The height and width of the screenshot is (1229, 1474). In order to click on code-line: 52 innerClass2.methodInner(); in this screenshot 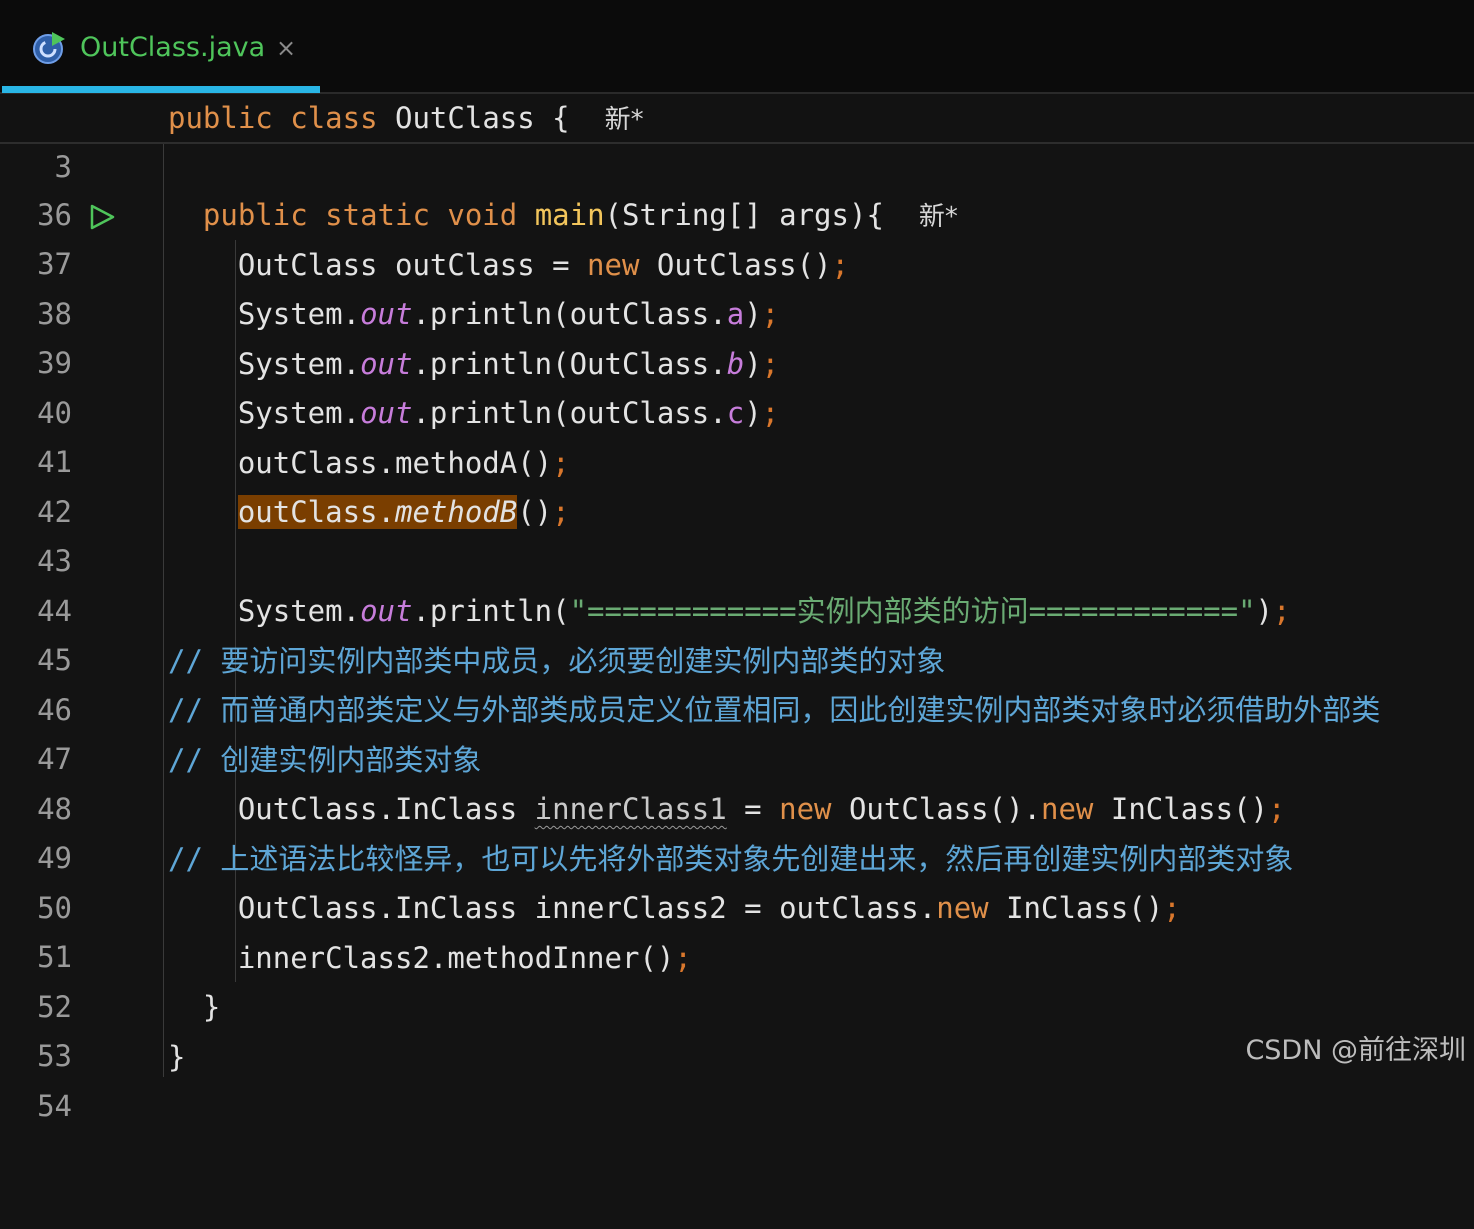, I will do `click(364, 982)`.